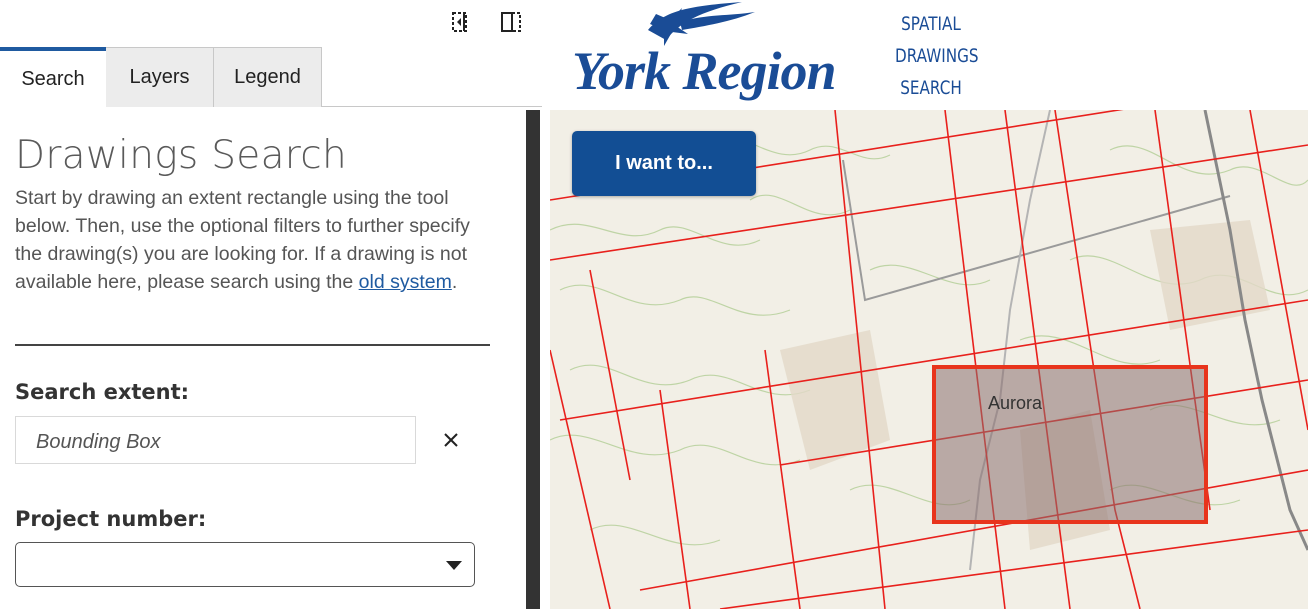 Image resolution: width=1308 pixels, height=609 pixels. Describe the element at coordinates (454, 282) in the screenshot. I see `description-end: .` at that location.